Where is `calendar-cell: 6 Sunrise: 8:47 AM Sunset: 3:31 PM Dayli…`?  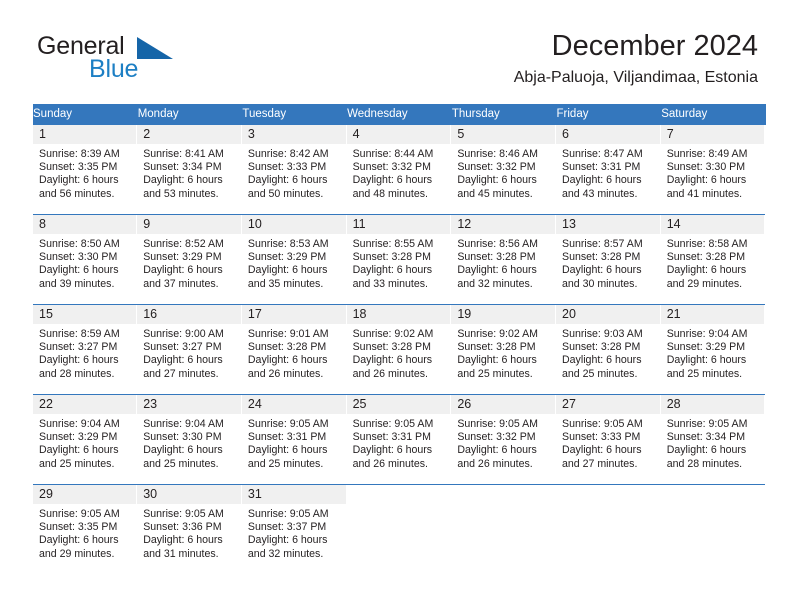 calendar-cell: 6 Sunrise: 8:47 AM Sunset: 3:31 PM Dayli… is located at coordinates (608, 169).